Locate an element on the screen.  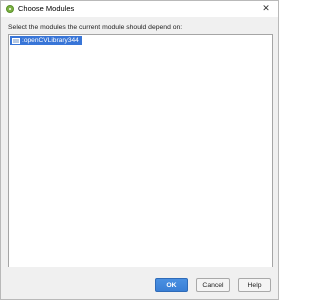
title-bar: Choose Modules ✕ is located at coordinates (139, 9).